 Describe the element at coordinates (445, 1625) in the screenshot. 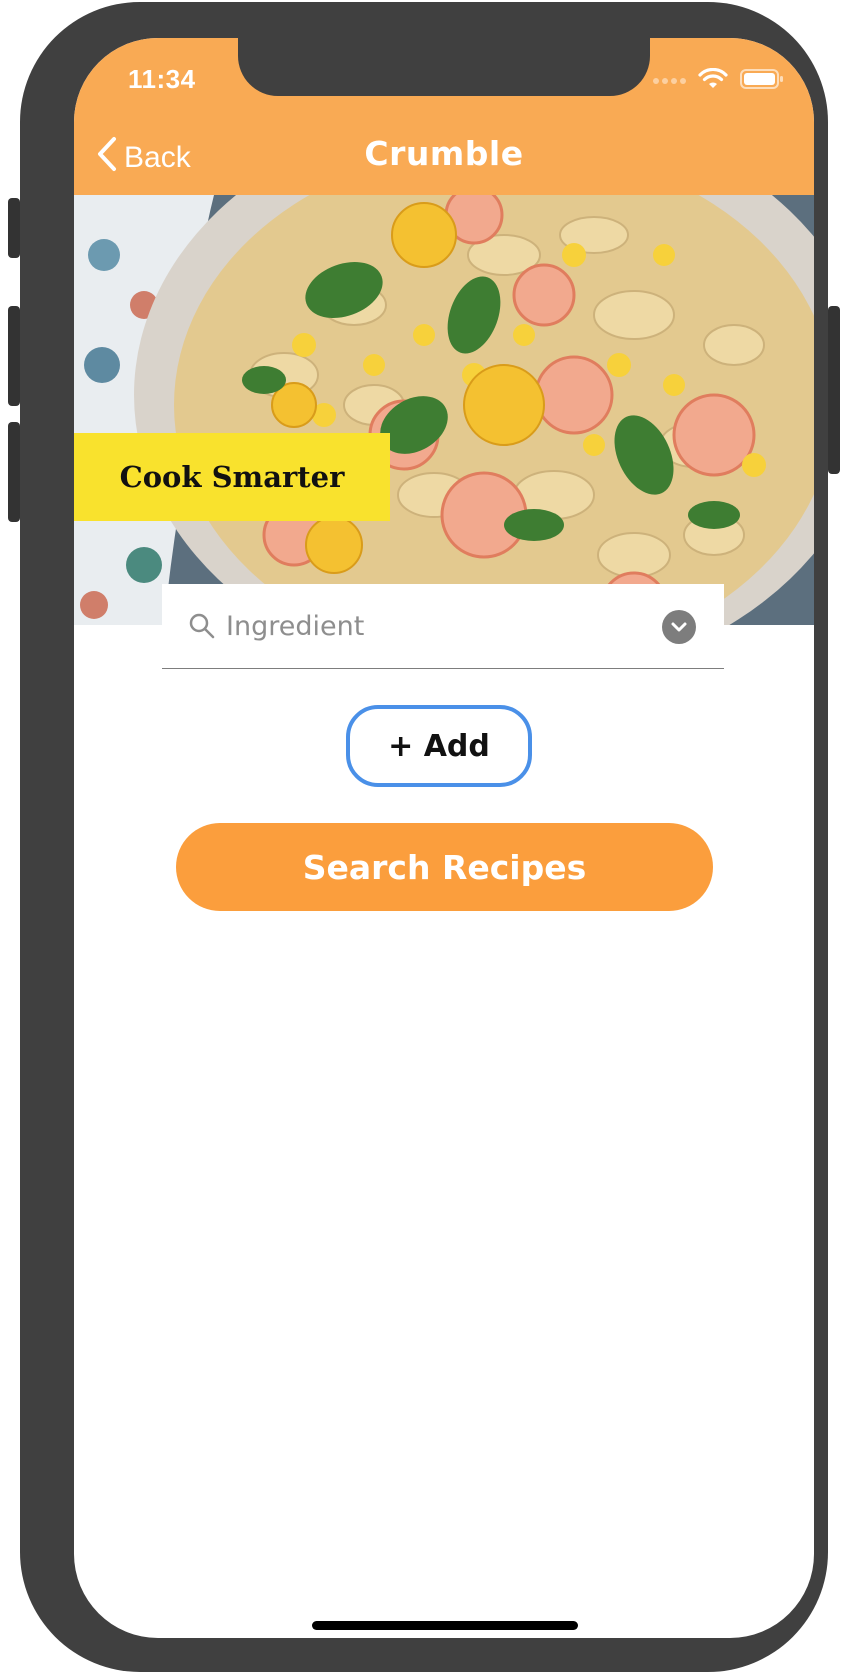

I see `home-indicator` at that location.